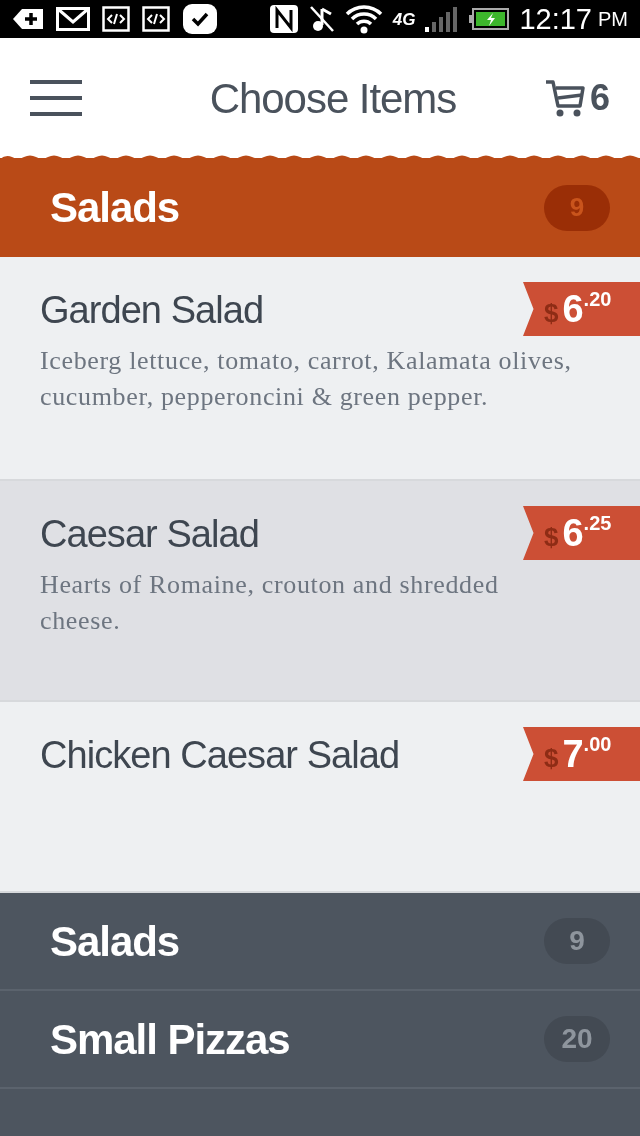  I want to click on item-name: Garden Salad, so click(152, 310).